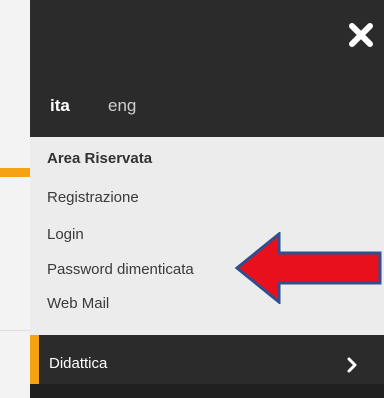 This screenshot has height=398, width=384. What do you see at coordinates (15, 199) in the screenshot?
I see `background-page-strip` at bounding box center [15, 199].